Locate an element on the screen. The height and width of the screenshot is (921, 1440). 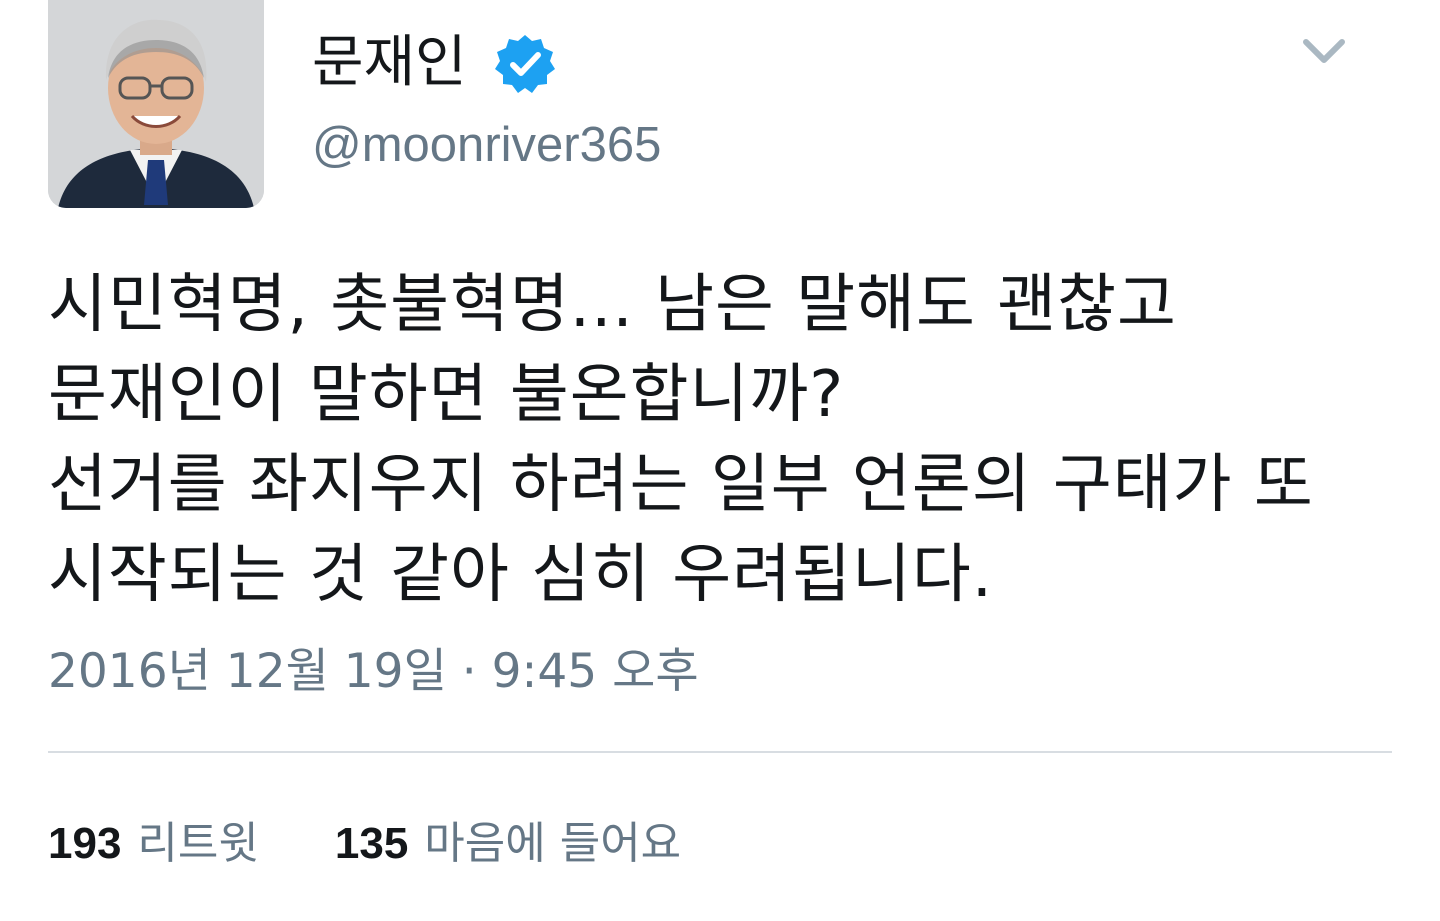
user-handle: @moonriver365 is located at coordinates (486, 145).